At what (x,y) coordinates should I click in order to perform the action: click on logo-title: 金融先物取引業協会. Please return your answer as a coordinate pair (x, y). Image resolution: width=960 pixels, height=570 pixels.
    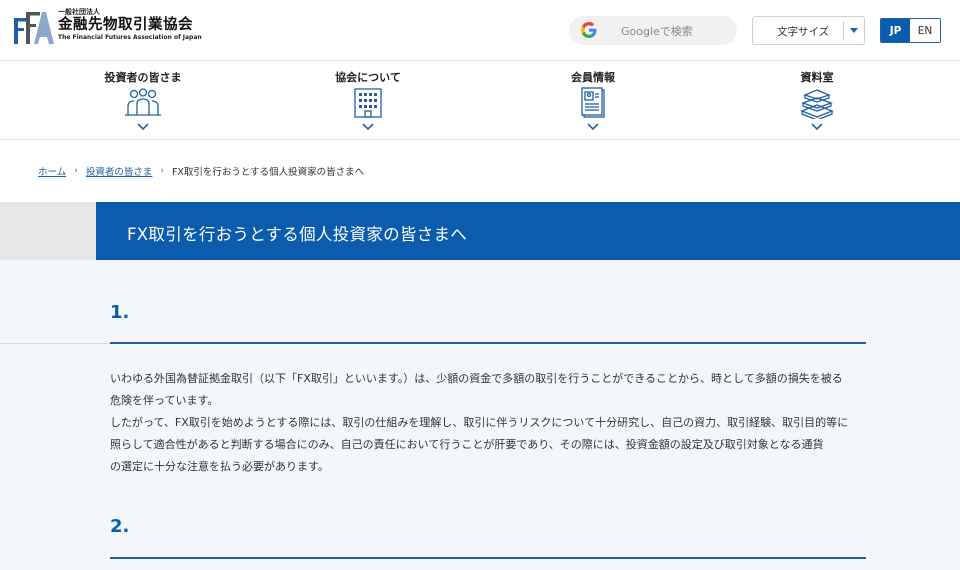
    Looking at the image, I should click on (125, 25).